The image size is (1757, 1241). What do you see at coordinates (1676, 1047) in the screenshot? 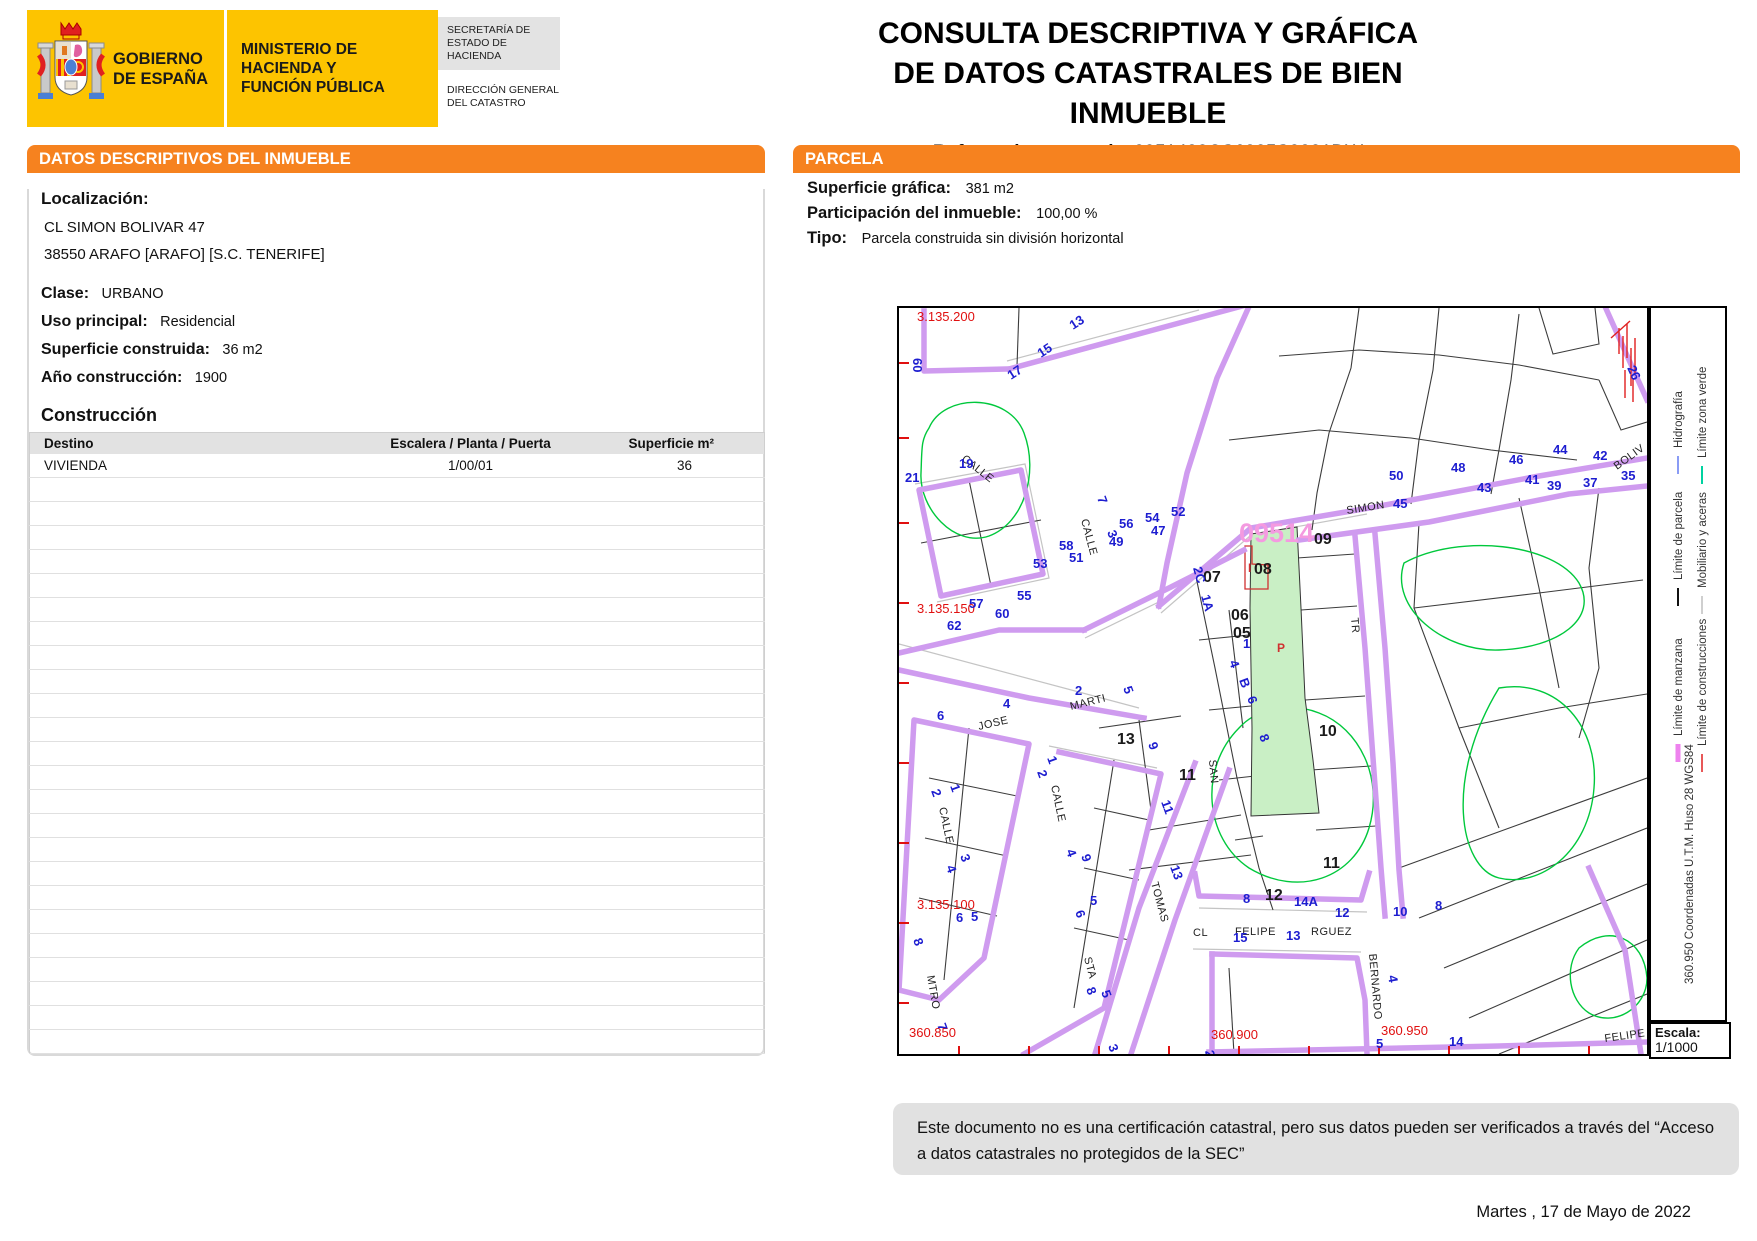
I see `scale-value: 1/1000` at bounding box center [1676, 1047].